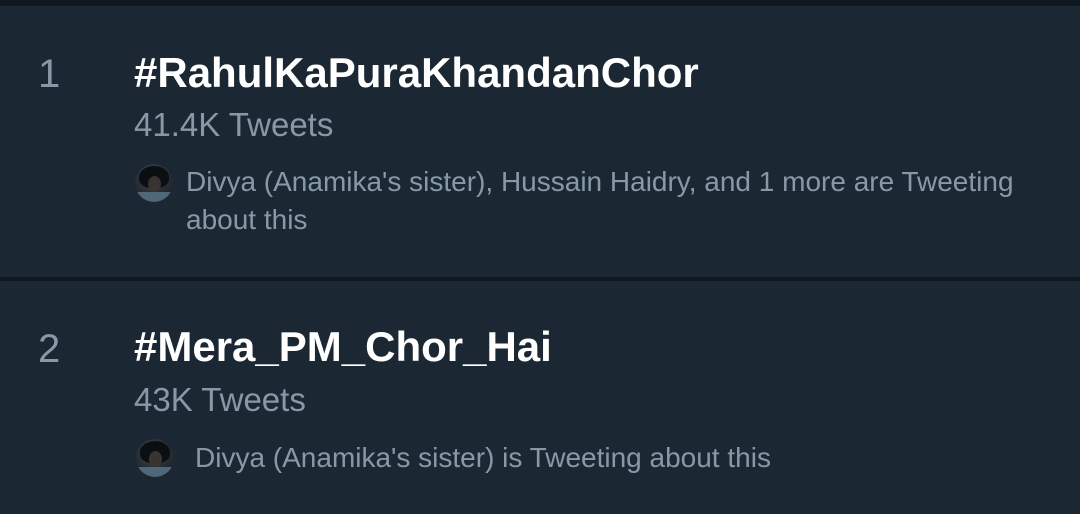 This screenshot has width=1080, height=514. What do you see at coordinates (343, 347) in the screenshot?
I see `trend-hashtag: #Mera_PM_Chor_Hai` at bounding box center [343, 347].